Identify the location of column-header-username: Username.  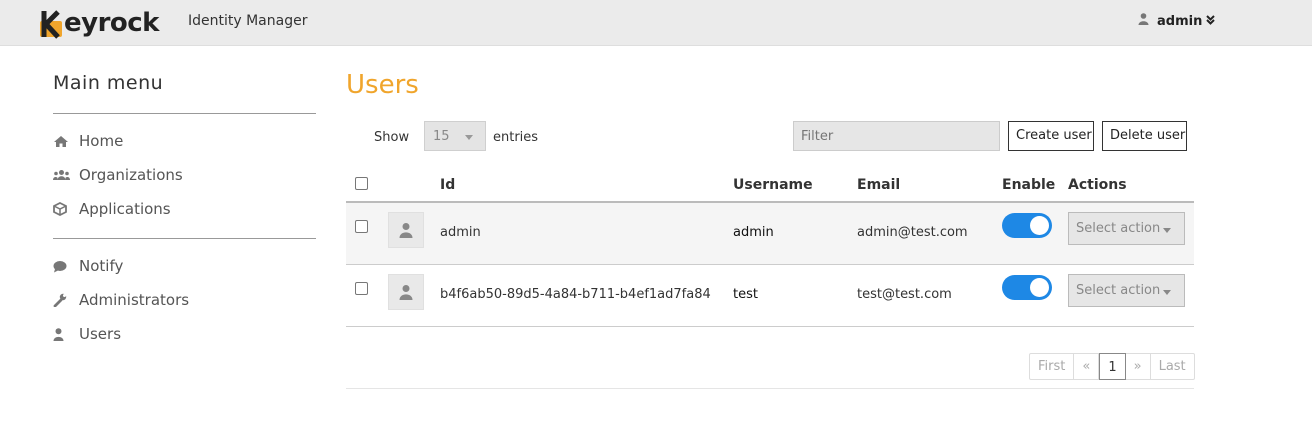
(773, 185).